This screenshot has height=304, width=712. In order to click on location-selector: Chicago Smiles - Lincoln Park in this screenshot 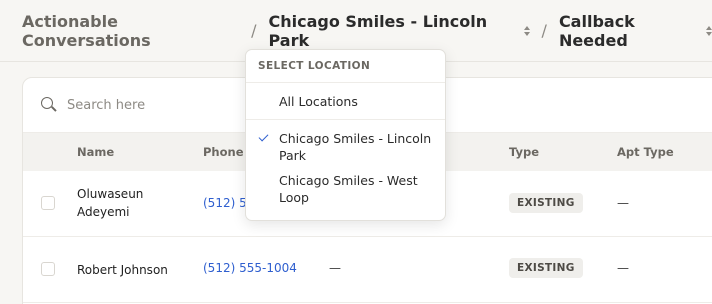, I will do `click(399, 30)`.